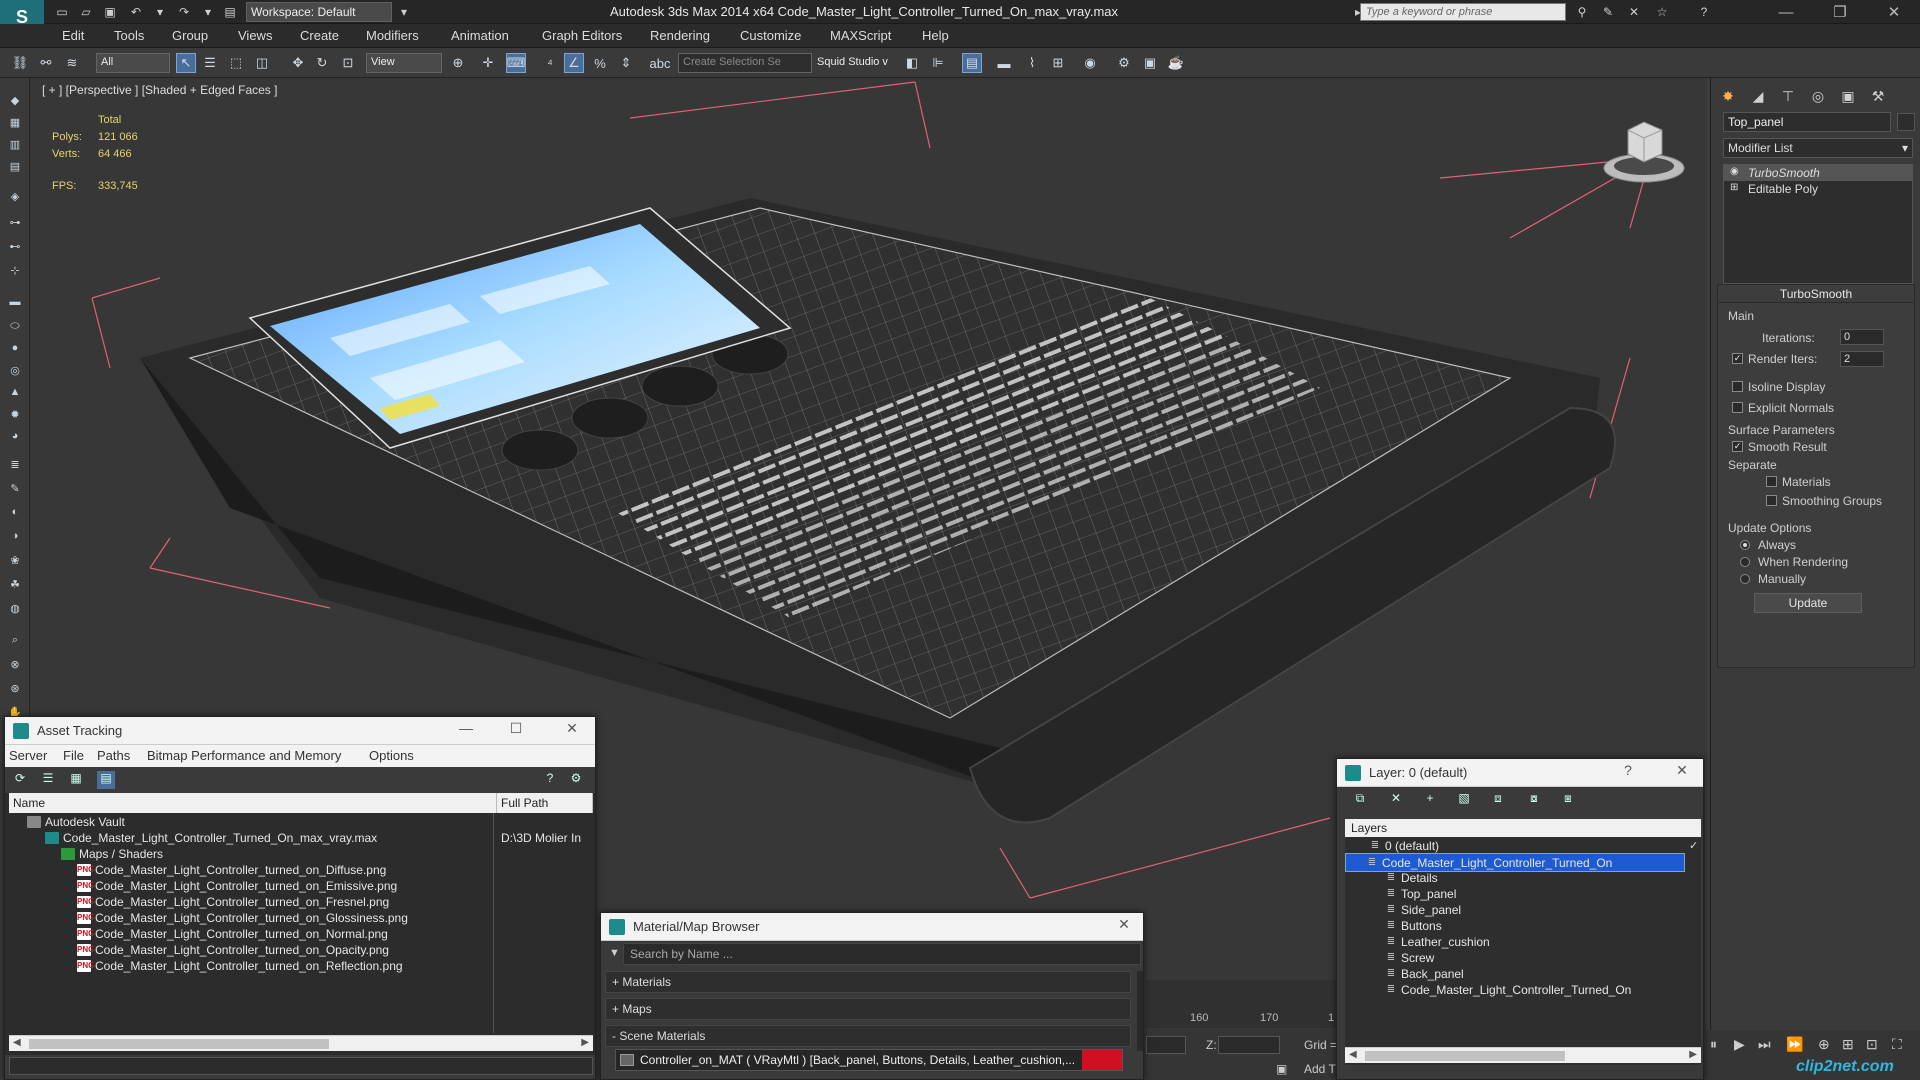 The width and height of the screenshot is (1920, 1080). Describe the element at coordinates (600, 63) in the screenshot. I see `percent-snap-icon: %` at that location.